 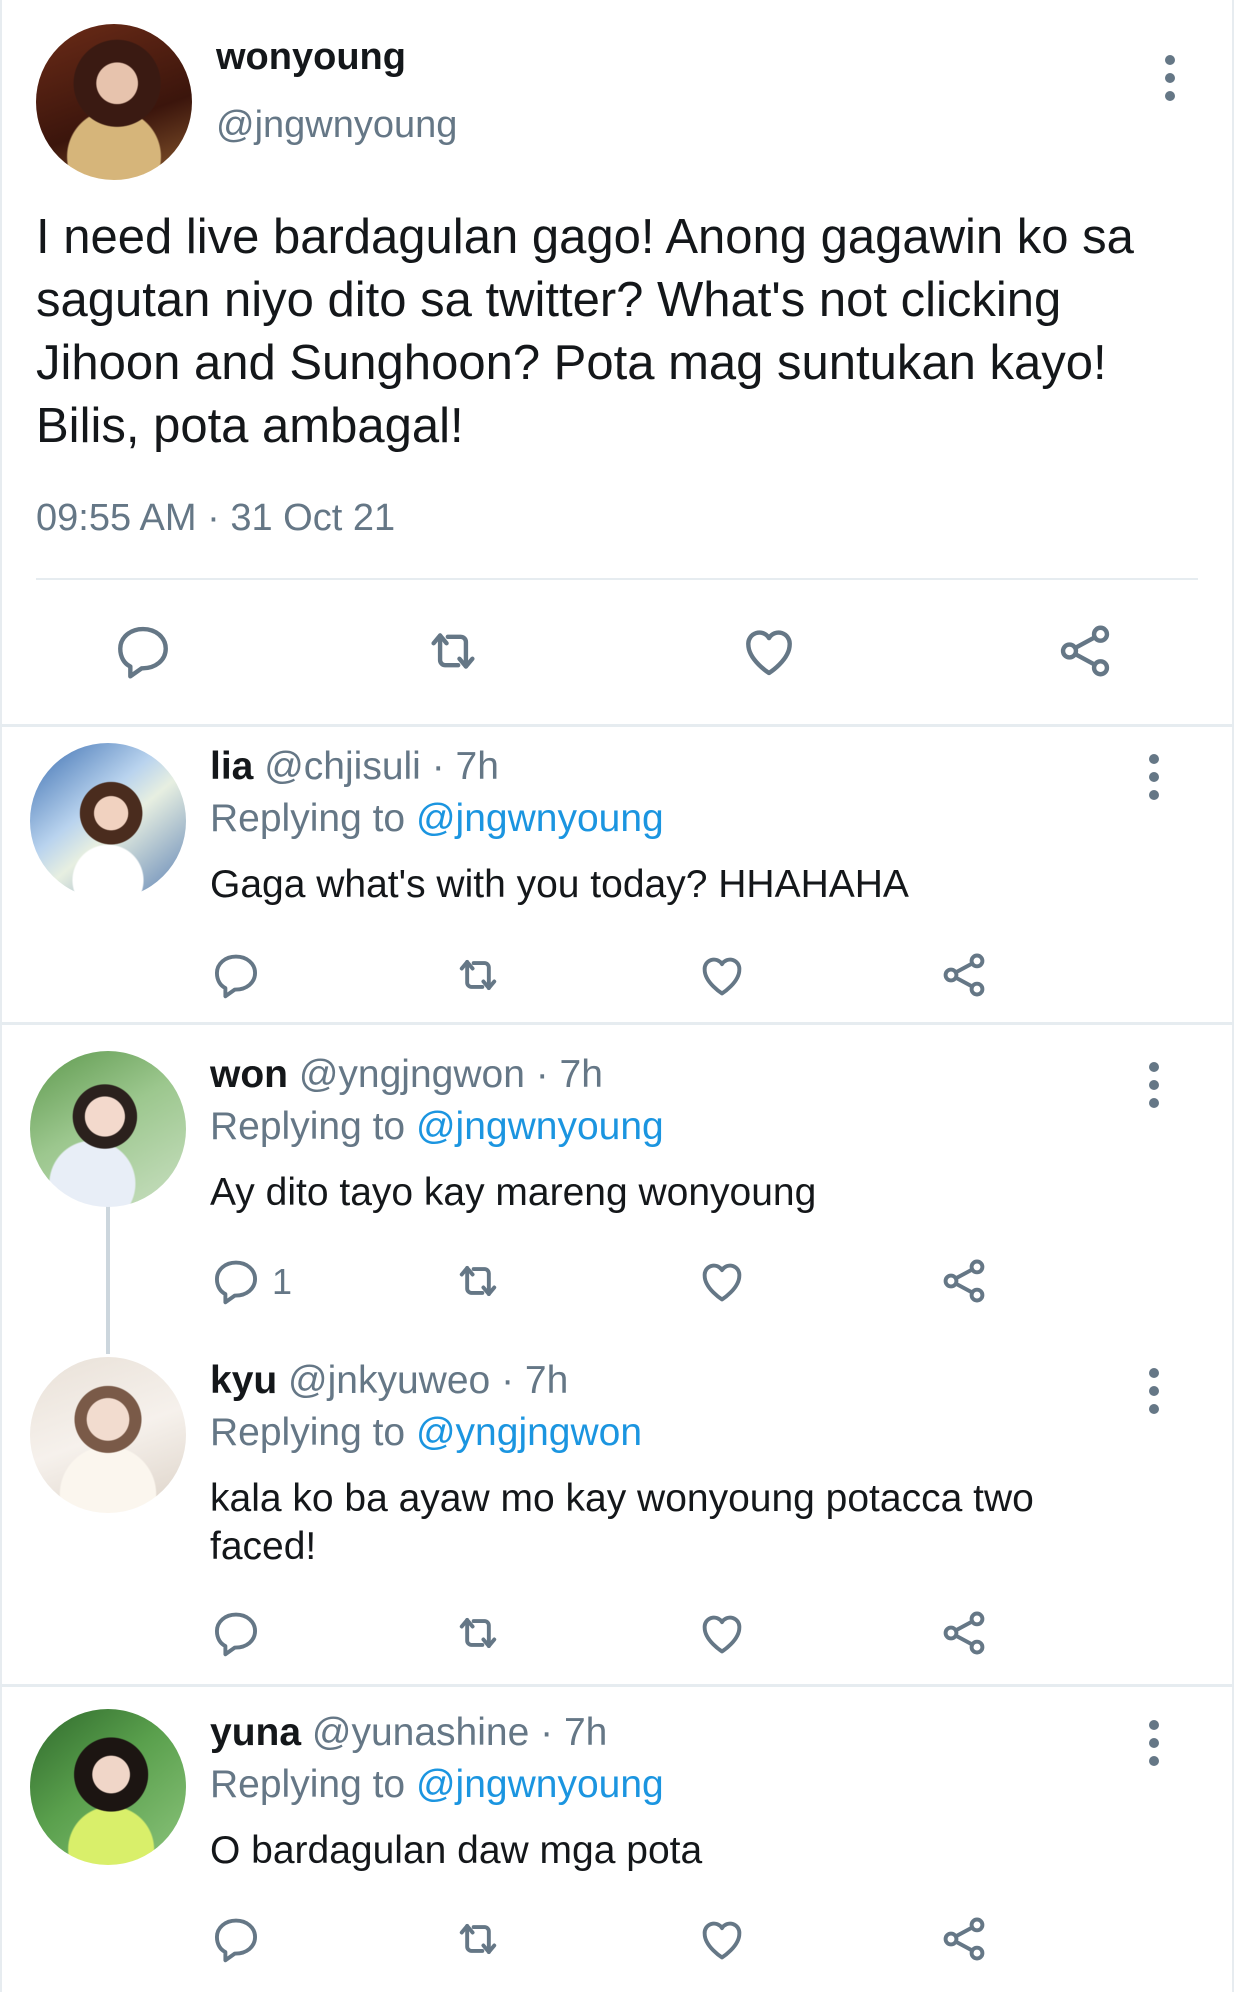 What do you see at coordinates (342, 766) in the screenshot?
I see `author-handle: @chjisuli` at bounding box center [342, 766].